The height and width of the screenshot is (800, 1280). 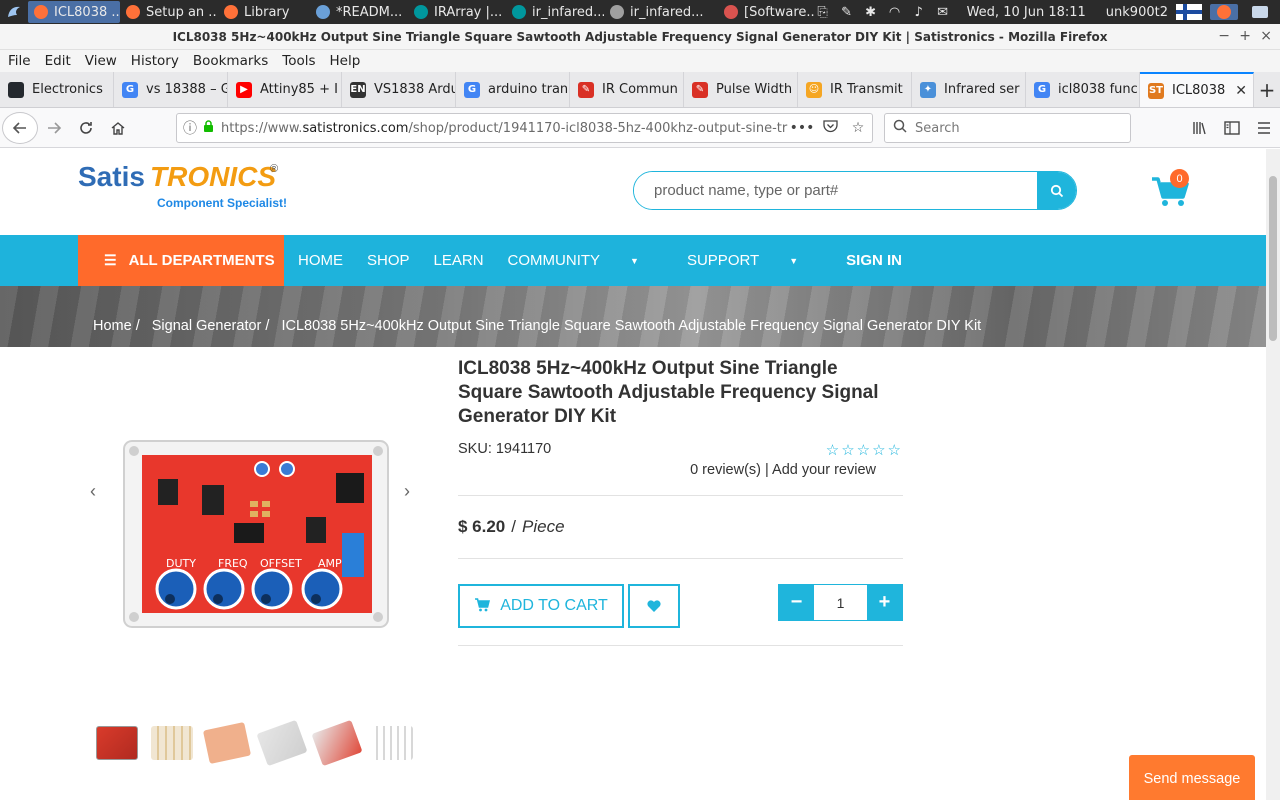 What do you see at coordinates (824, 470) in the screenshot?
I see `add-review-link: Add your review` at bounding box center [824, 470].